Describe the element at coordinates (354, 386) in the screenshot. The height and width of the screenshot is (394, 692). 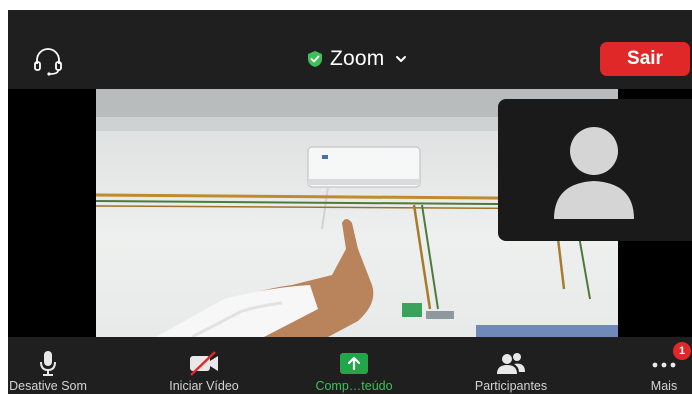
I see `share-content-label: Comp…teúdo` at that location.